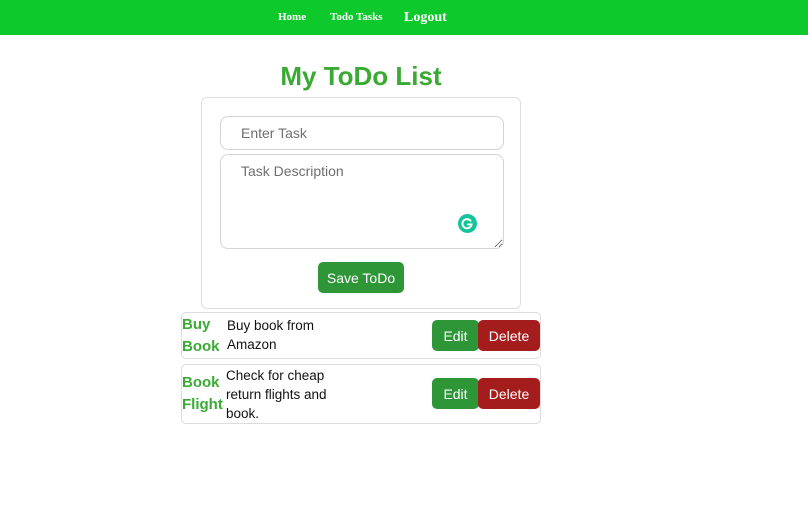  I want to click on nav-home-link: Home, so click(292, 17).